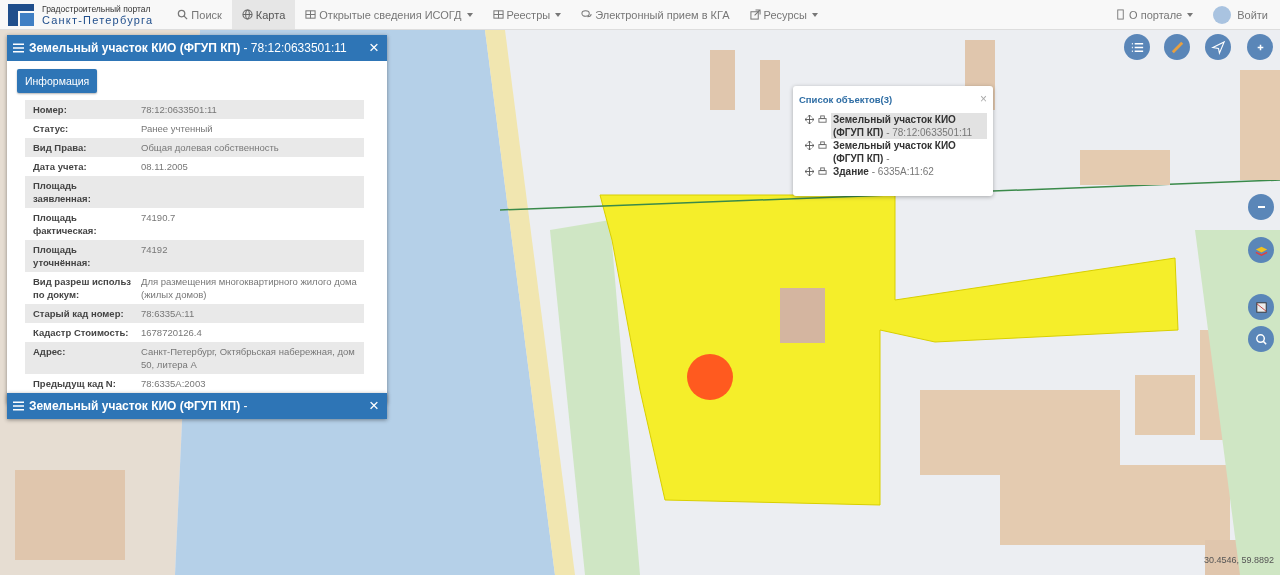 This screenshot has width=1280, height=575. I want to click on nav-tab: Реестры, so click(527, 14).